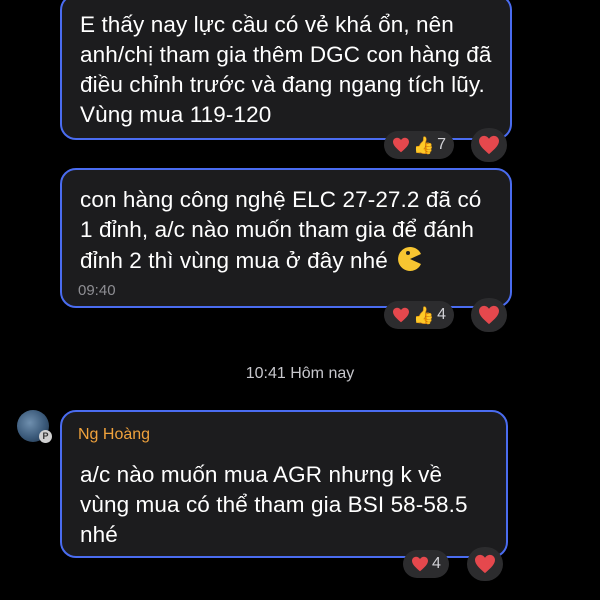 This screenshot has width=600, height=600. I want to click on pacman-emoji, so click(410, 258).